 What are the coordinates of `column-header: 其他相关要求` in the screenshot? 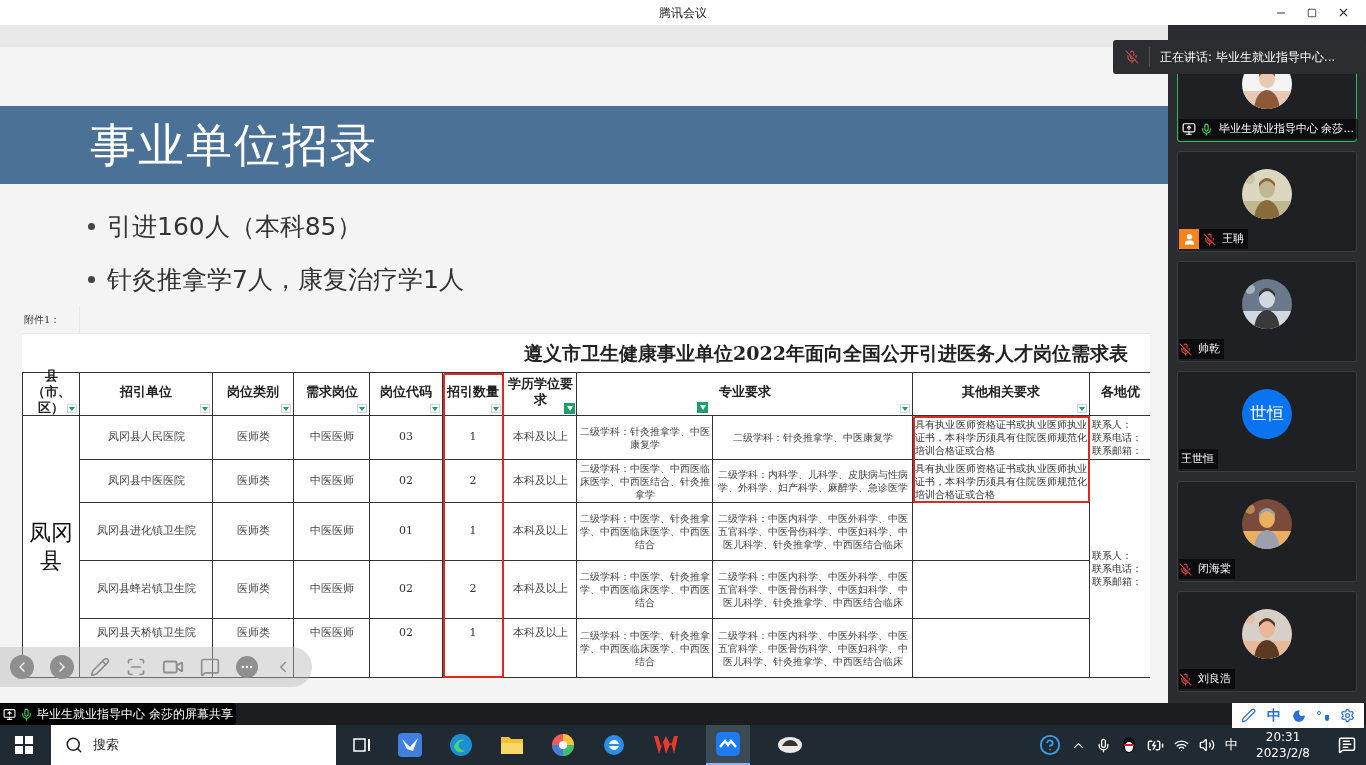 It's located at (1001, 394).